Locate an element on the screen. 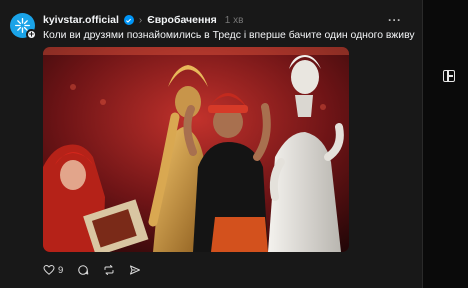 This screenshot has width=468, height=288. like-button: 9 is located at coordinates (53, 270).